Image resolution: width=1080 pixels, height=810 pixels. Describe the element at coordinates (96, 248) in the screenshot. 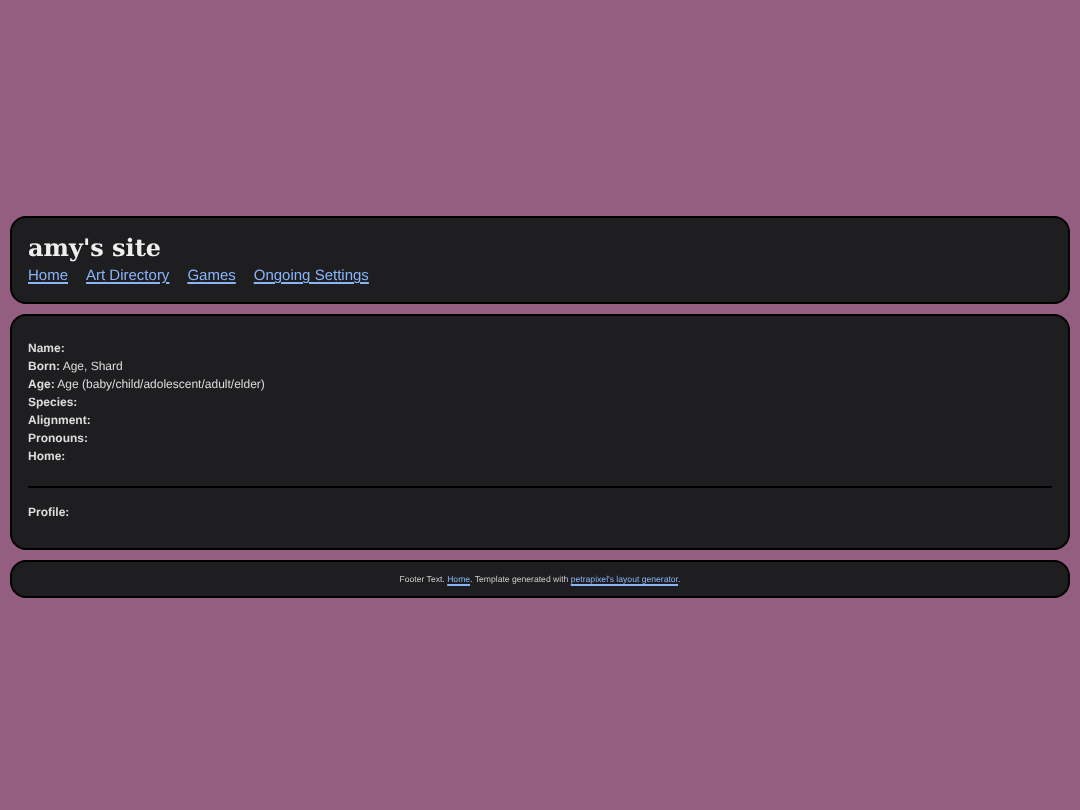

I see `site-title: amy's site` at that location.